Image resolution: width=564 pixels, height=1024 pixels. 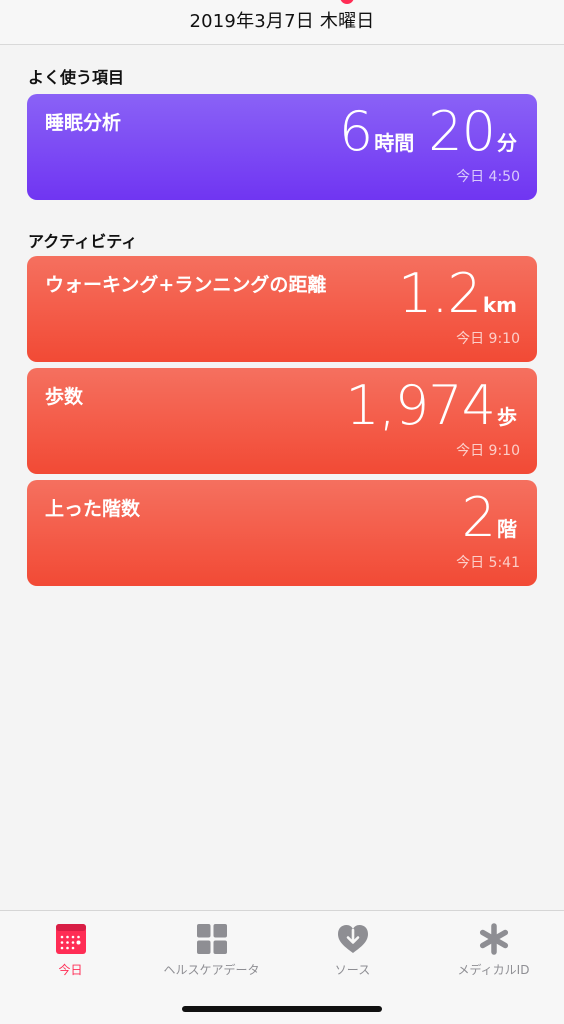 What do you see at coordinates (493, 970) in the screenshot?
I see `tab-medical-id-label: メディカルID` at bounding box center [493, 970].